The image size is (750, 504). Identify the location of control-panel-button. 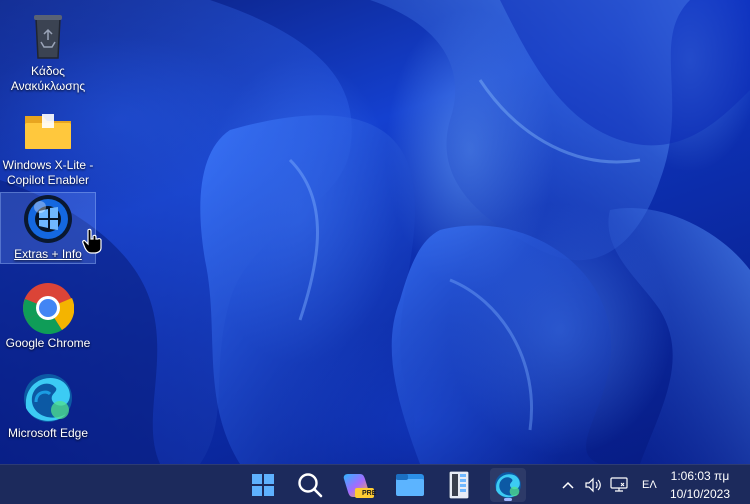
(459, 485).